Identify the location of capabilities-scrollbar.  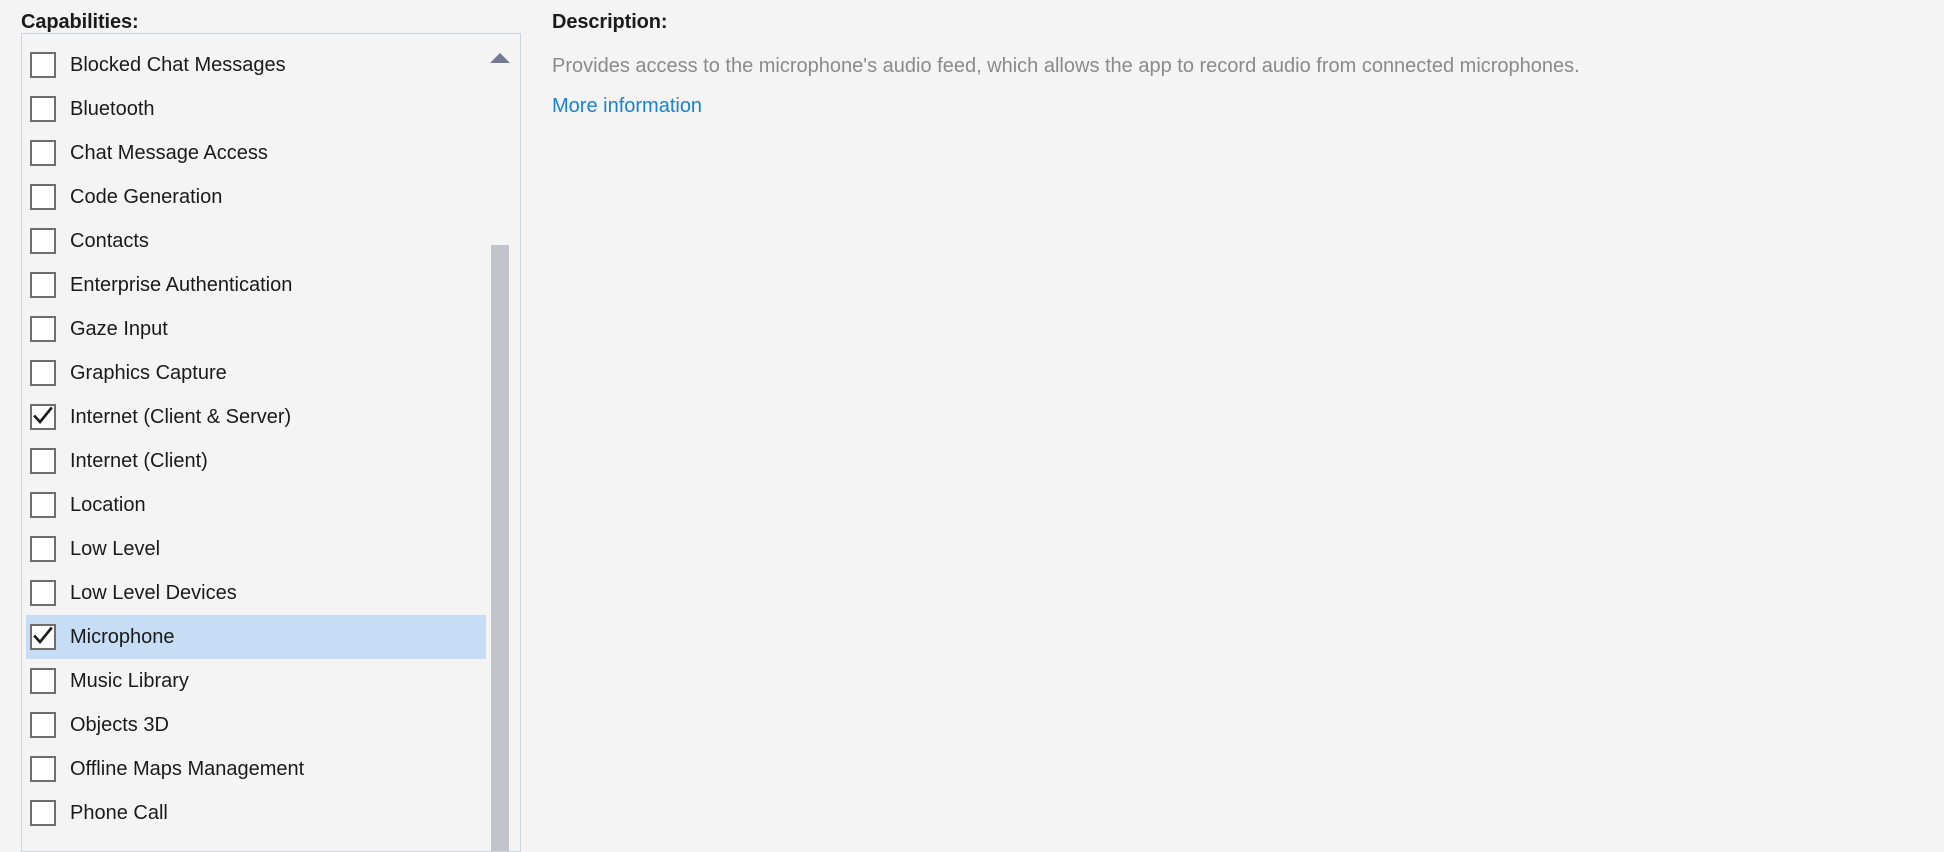
(500, 443).